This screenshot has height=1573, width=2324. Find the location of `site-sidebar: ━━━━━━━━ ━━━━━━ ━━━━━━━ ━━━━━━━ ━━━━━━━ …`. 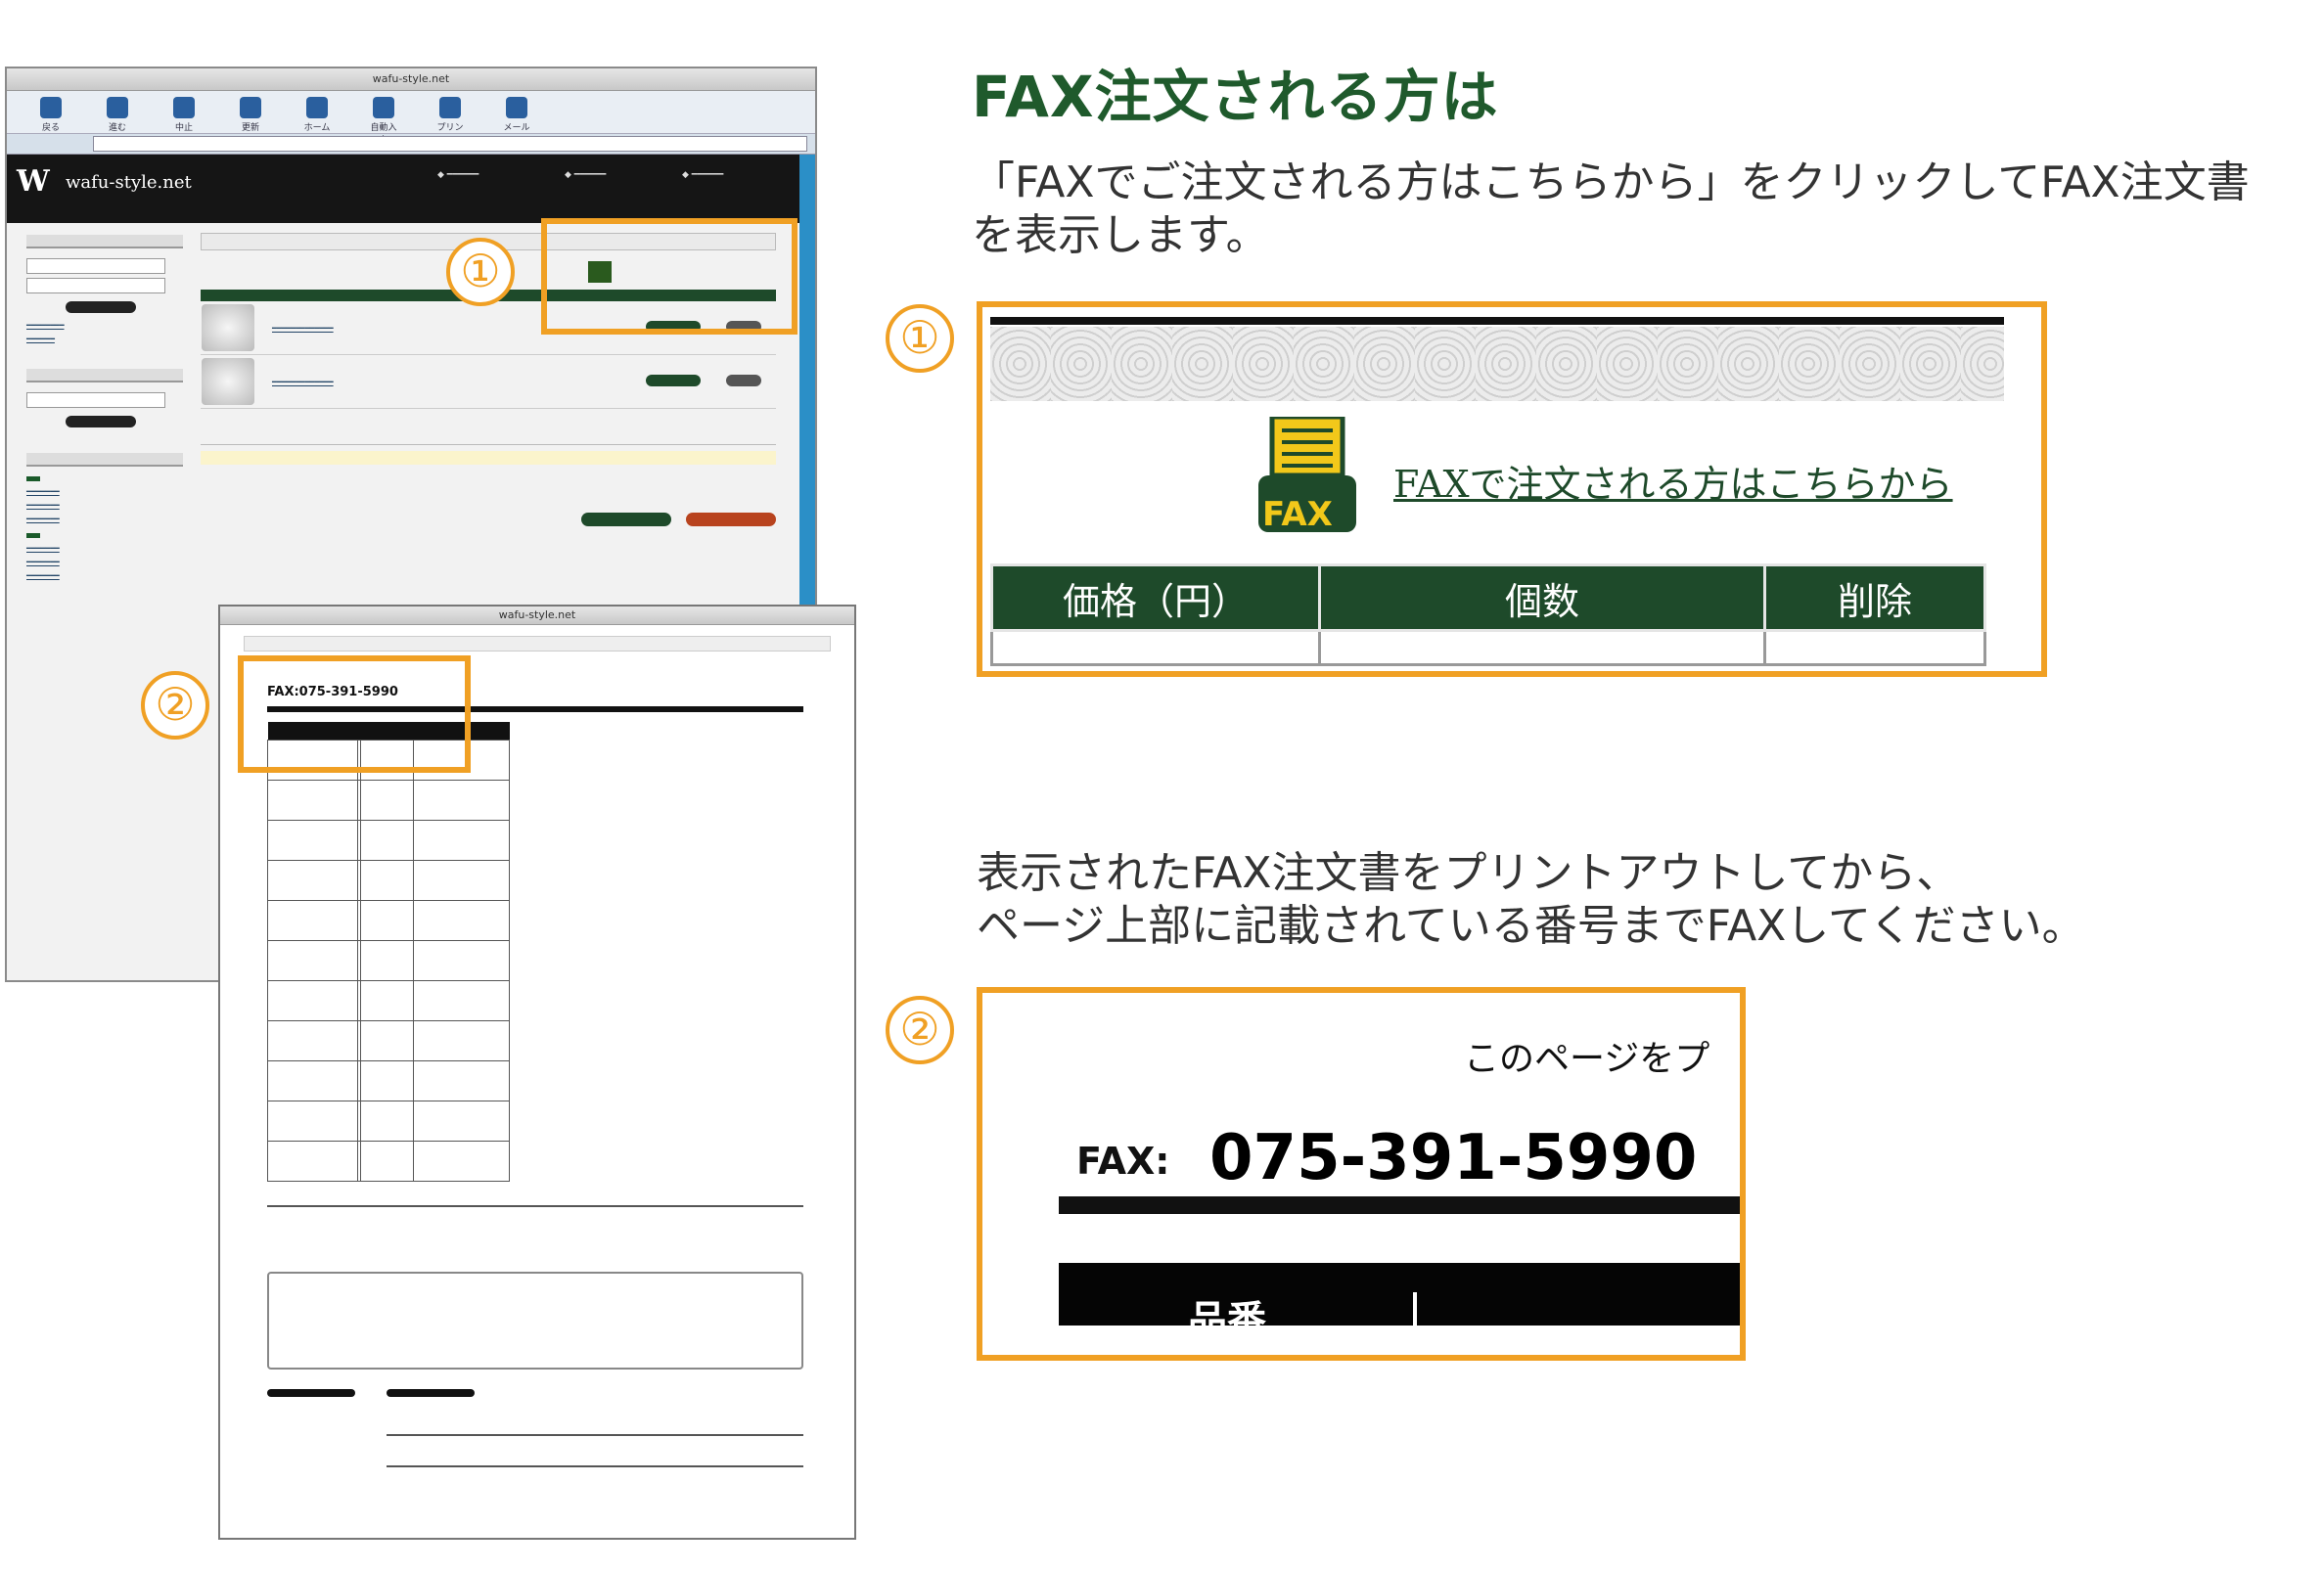

site-sidebar: ━━━━━━━━ ━━━━━━ ━━━━━━━ ━━━━━━━ ━━━━━━━ … is located at coordinates (105, 410).